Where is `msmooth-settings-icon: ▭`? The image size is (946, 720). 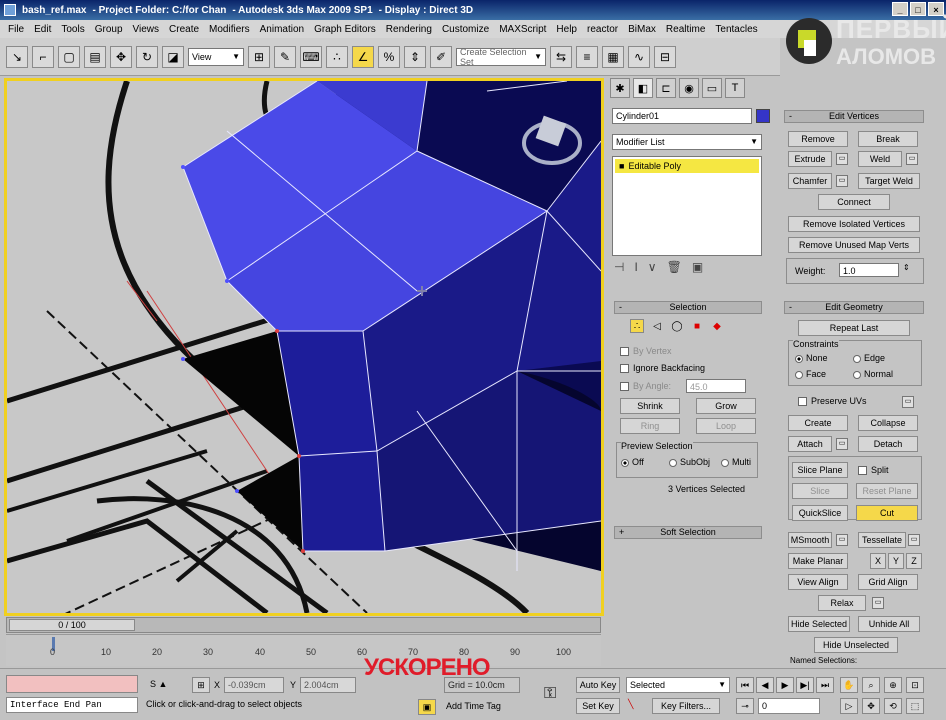 msmooth-settings-icon: ▭ is located at coordinates (842, 540).